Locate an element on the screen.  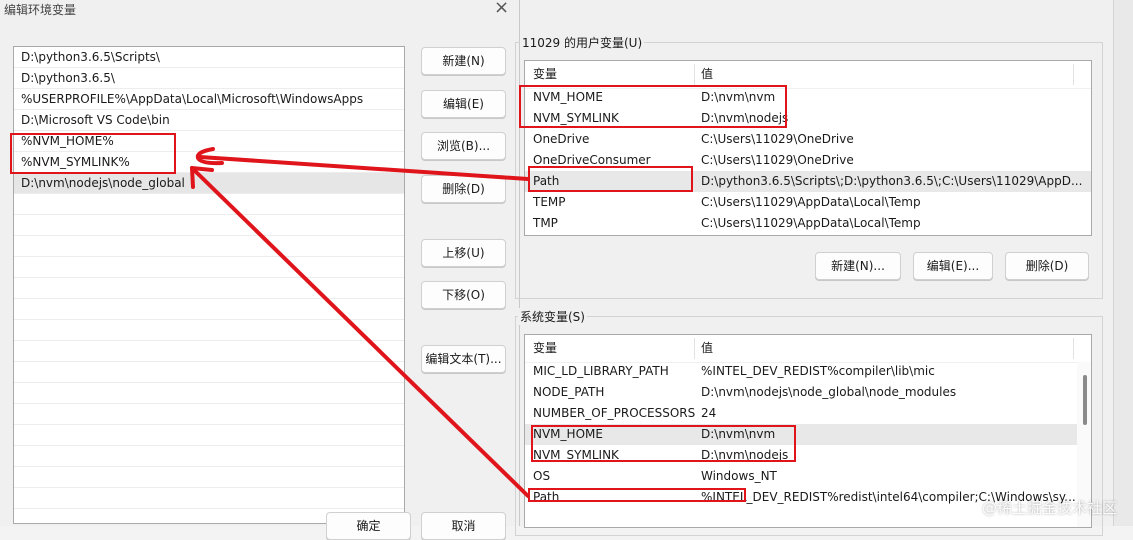
annotation-box-left-nvm is located at coordinates (93, 153).